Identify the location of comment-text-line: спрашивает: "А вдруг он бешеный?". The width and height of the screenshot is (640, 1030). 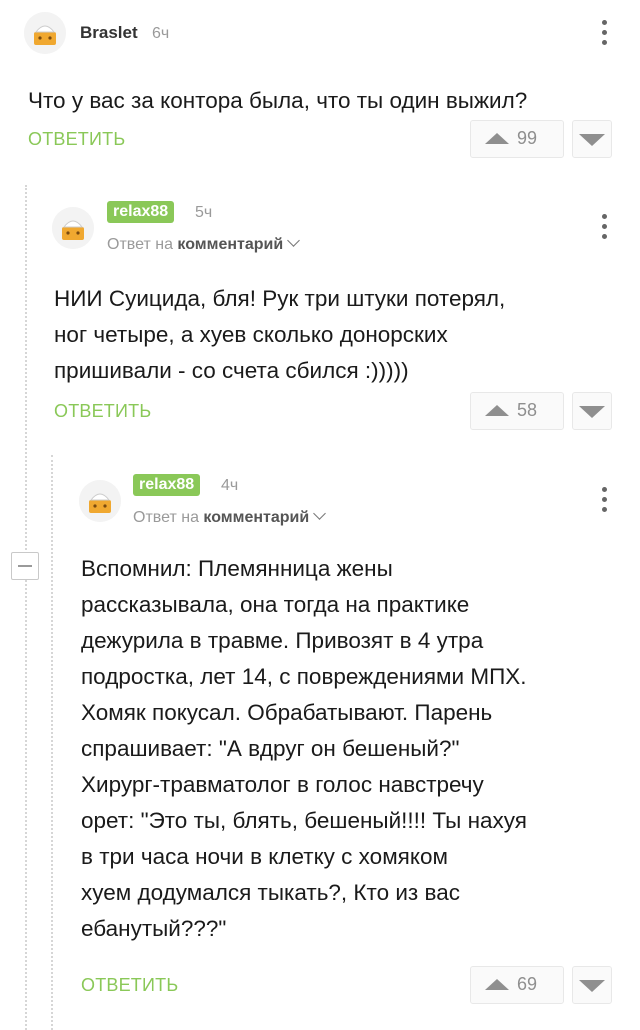
(270, 748).